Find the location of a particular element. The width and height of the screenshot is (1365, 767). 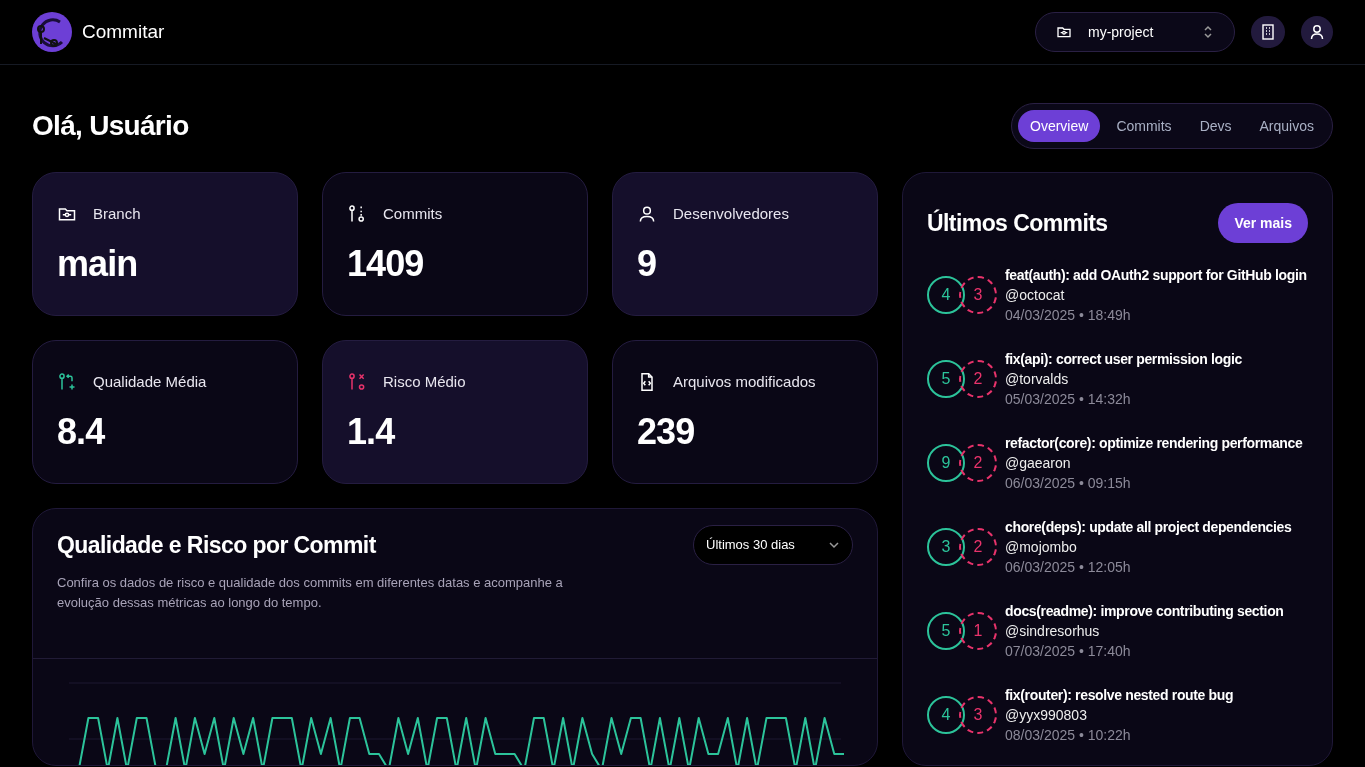

commit-date: 06/03/2025 • 12:05h is located at coordinates (1068, 567).